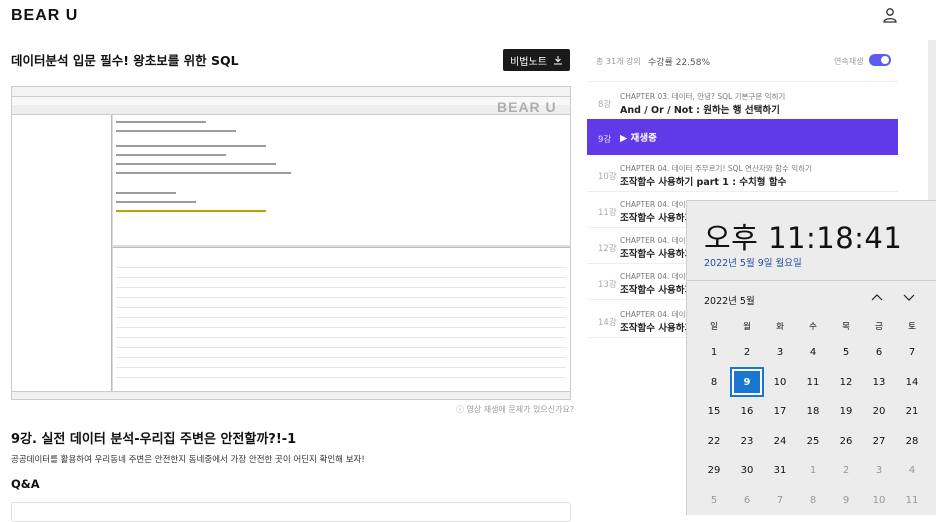  Describe the element at coordinates (742, 61) in the screenshot. I see `sidebar-header: 총 31개 강의 수강률 22.58% 연속재생` at that location.